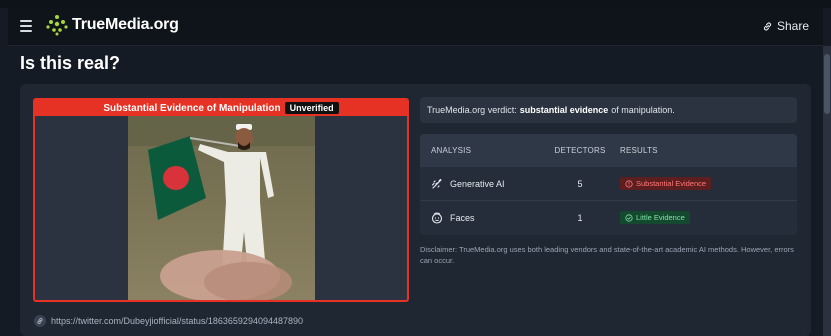 The width and height of the screenshot is (831, 336). Describe the element at coordinates (827, 84) in the screenshot. I see `scrollbar-thumb` at that location.